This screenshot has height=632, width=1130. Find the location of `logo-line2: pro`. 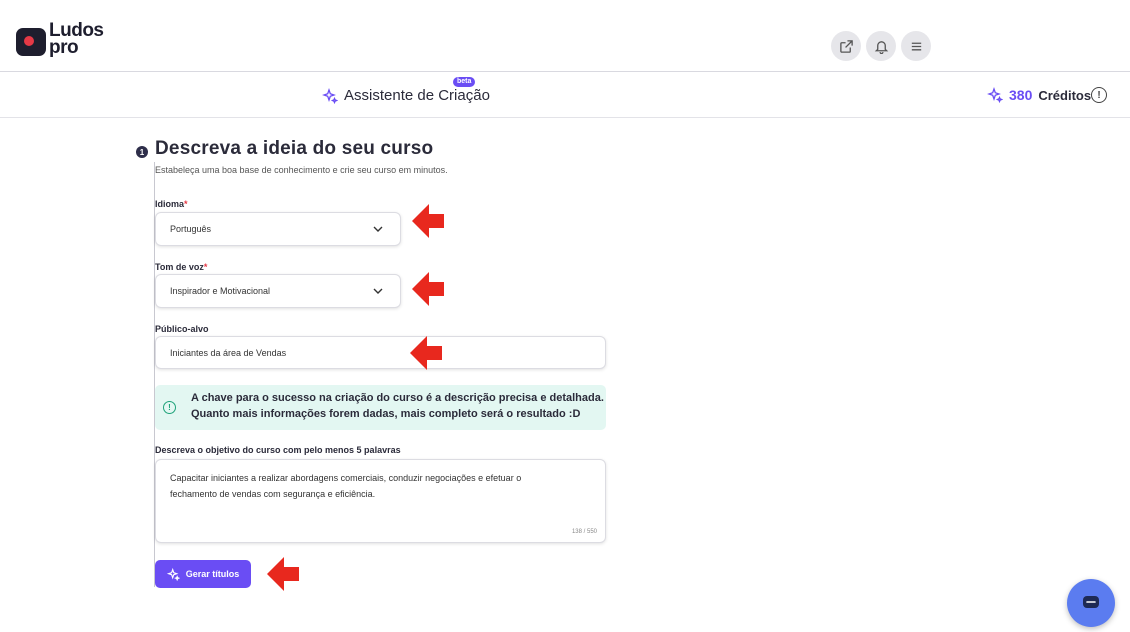

logo-line2: pro is located at coordinates (64, 47).